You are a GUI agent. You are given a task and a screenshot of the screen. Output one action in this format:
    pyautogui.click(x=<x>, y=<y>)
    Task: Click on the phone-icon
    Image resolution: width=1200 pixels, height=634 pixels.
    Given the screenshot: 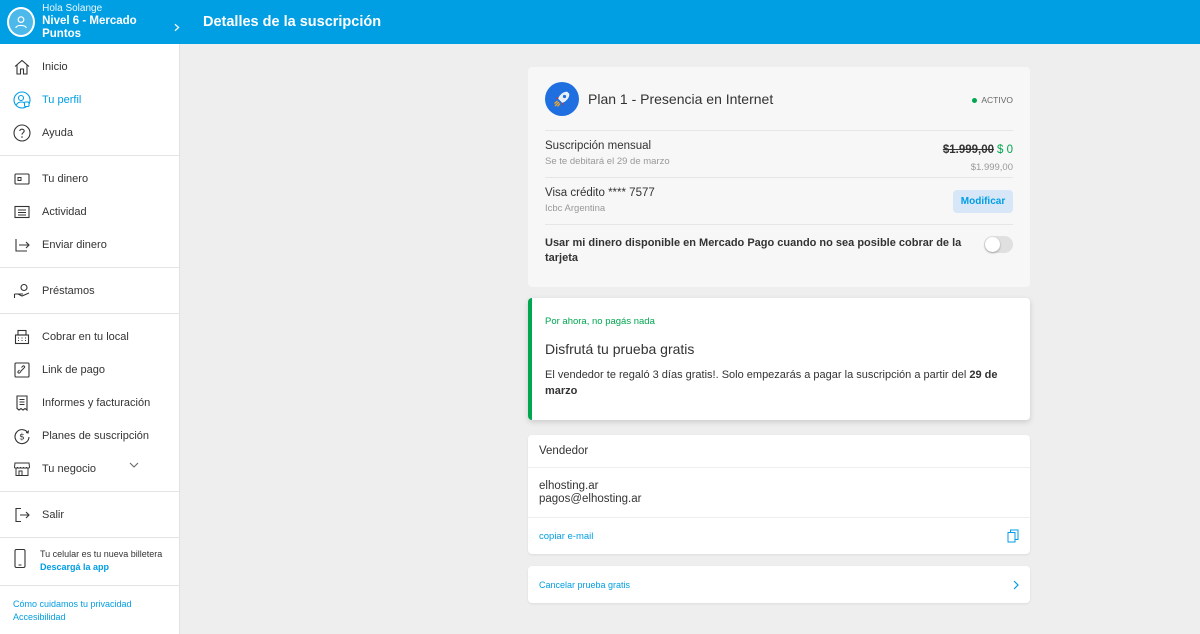 What is the action you would take?
    pyautogui.click(x=22, y=561)
    